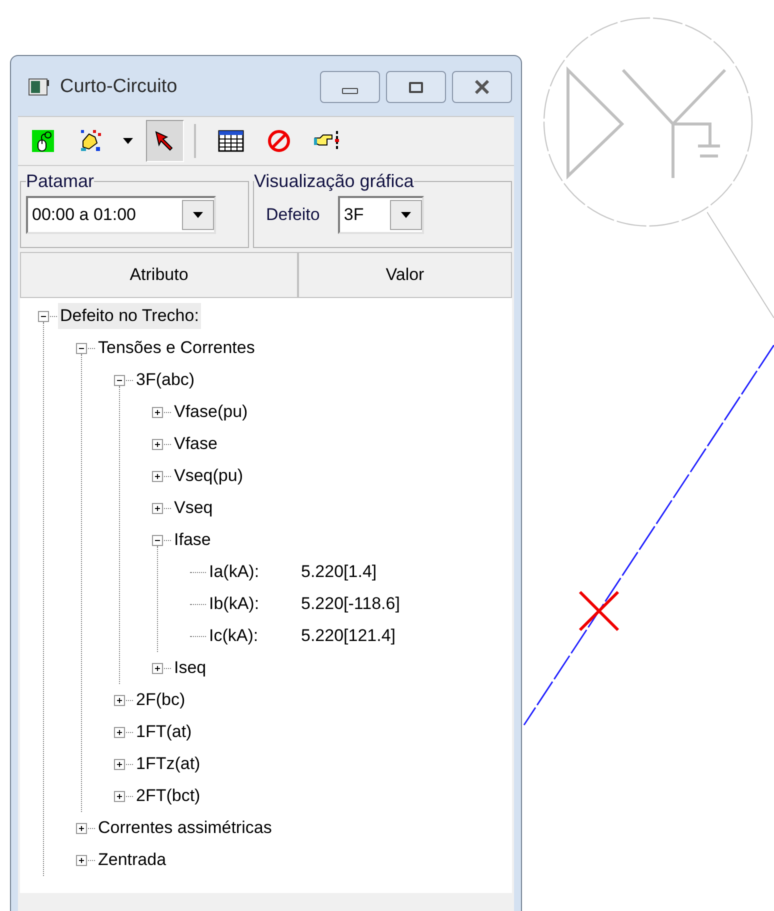  Describe the element at coordinates (405, 275) in the screenshot. I see `column-header: Valor` at that location.